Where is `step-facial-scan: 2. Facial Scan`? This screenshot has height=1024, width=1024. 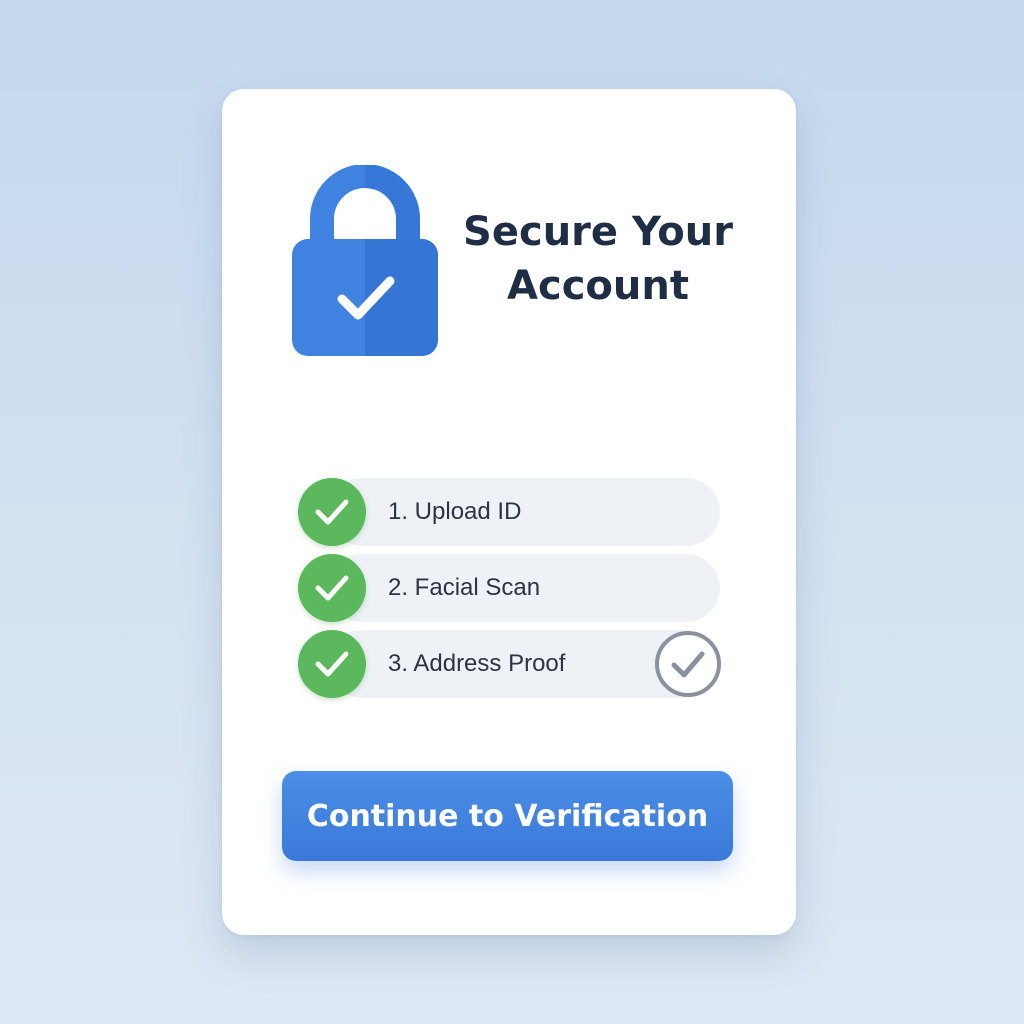
step-facial-scan: 2. Facial Scan is located at coordinates (510, 588).